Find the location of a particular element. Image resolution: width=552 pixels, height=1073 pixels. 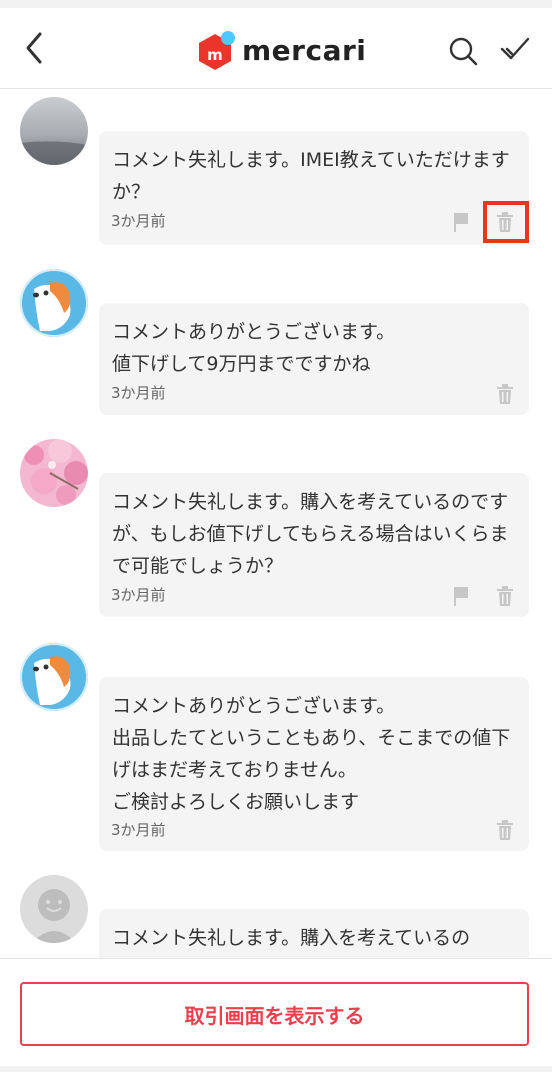

comment-text: コメントありがとうございます。 値下げして9万円までですかね is located at coordinates (254, 348).